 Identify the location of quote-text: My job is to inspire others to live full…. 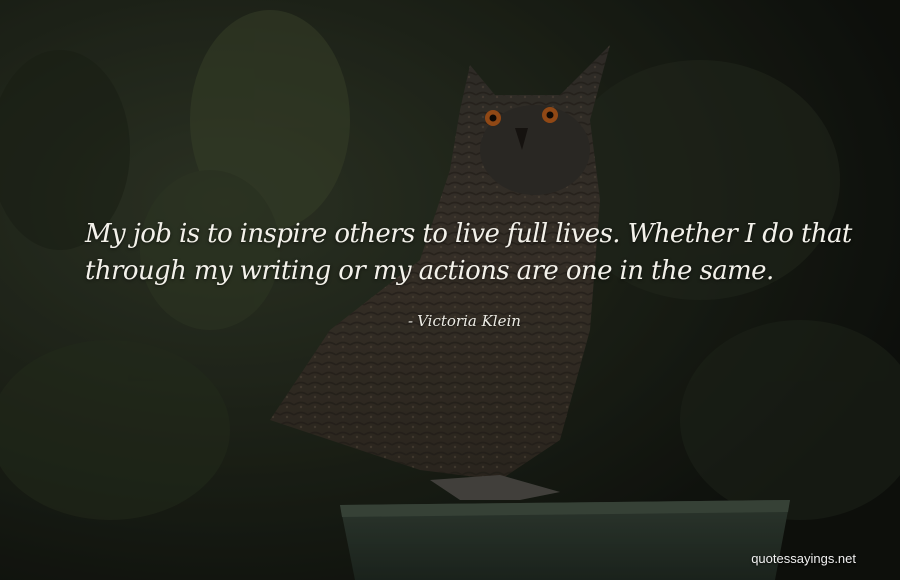
(468, 252).